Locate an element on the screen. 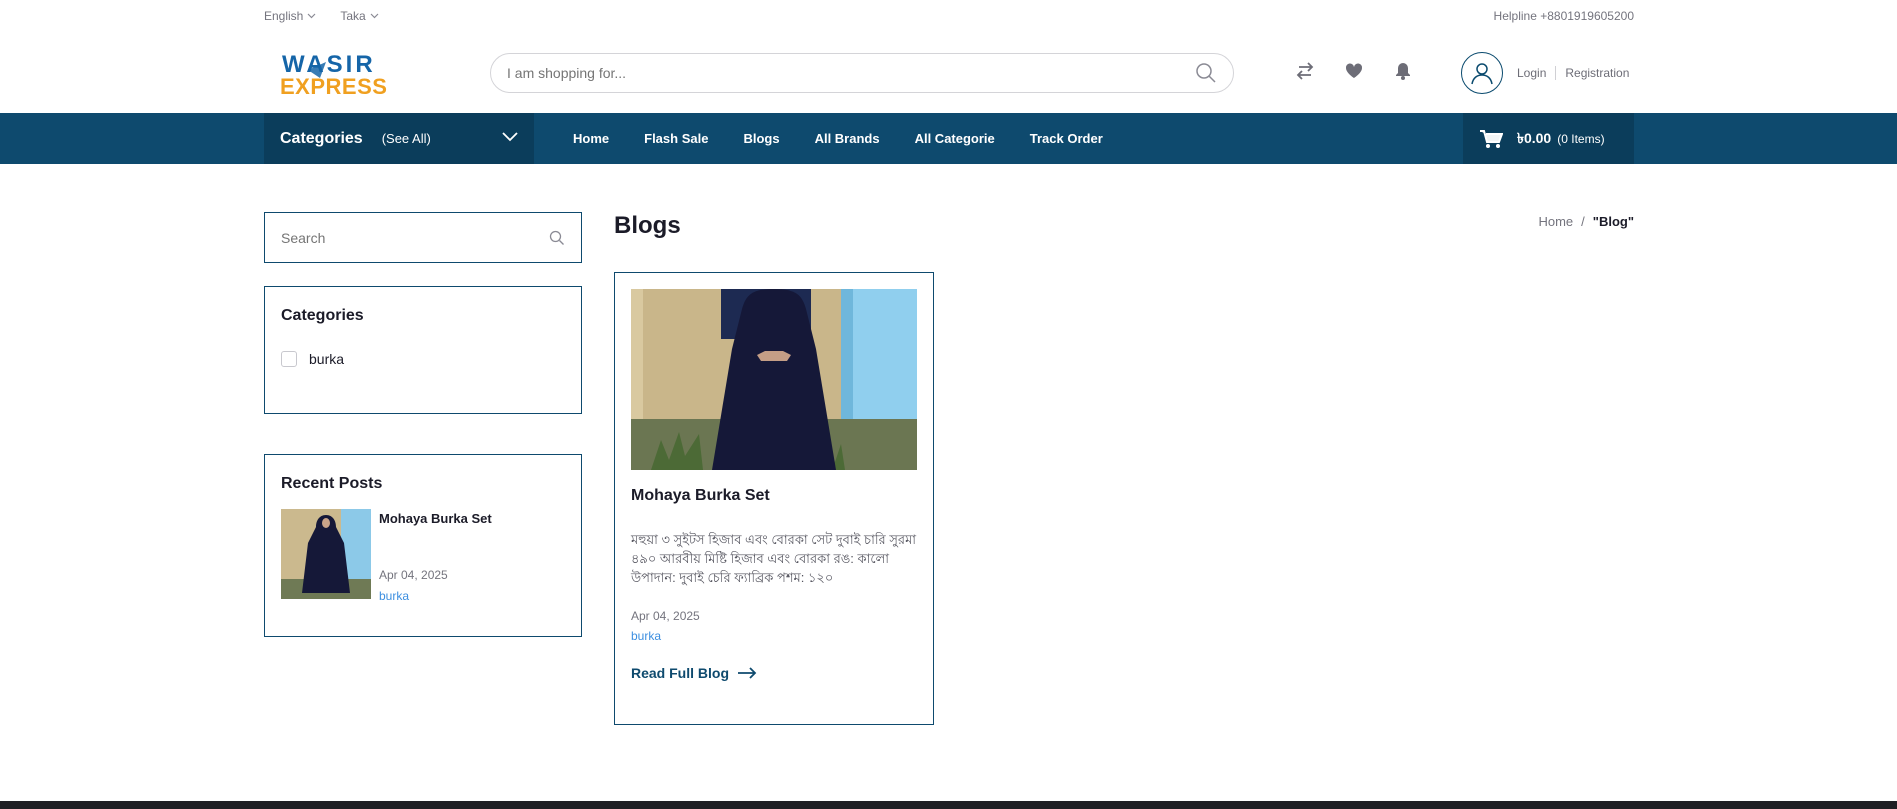 This screenshot has width=1897, height=809. logo-icon: WASIR EXPRESS is located at coordinates (333, 75).